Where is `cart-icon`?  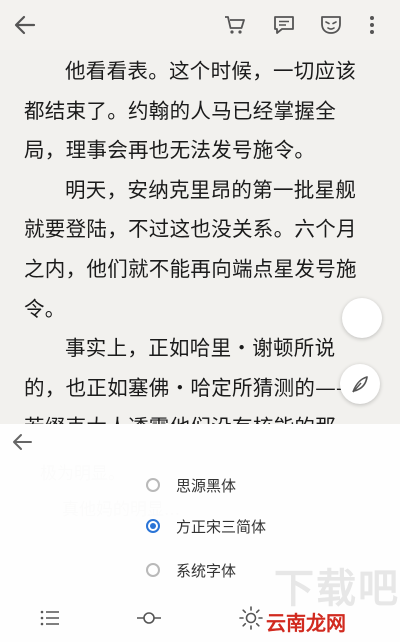 cart-icon is located at coordinates (235, 25).